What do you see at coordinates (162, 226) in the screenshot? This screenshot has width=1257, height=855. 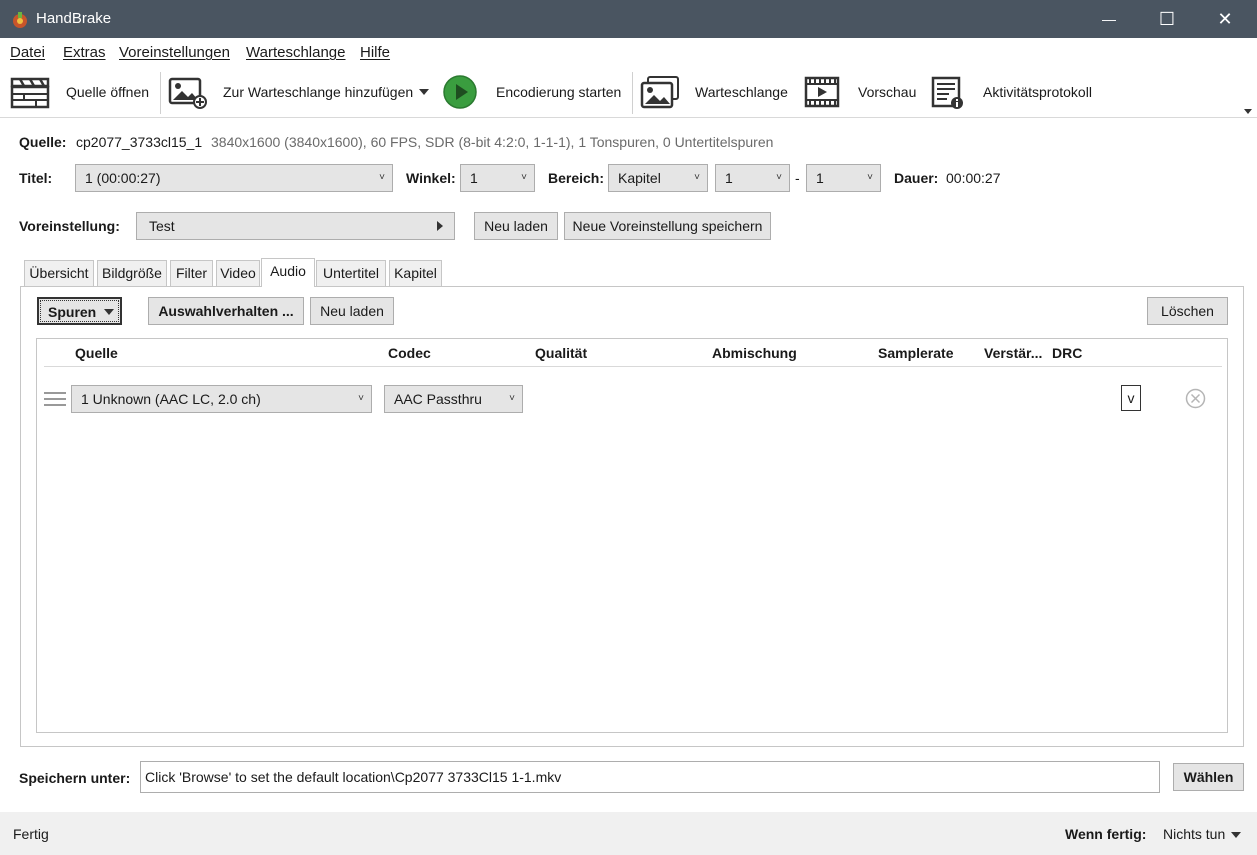 I see `preset-value: Test` at bounding box center [162, 226].